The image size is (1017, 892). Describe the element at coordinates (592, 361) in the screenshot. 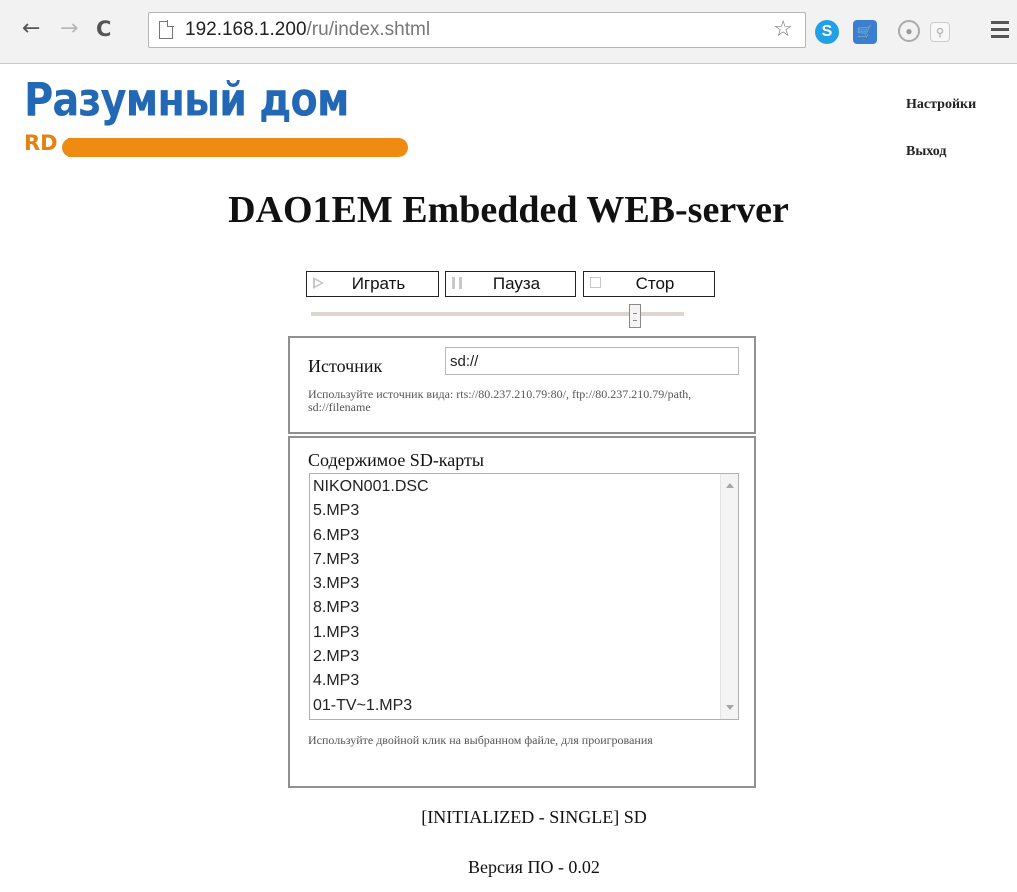

I see `source-input` at that location.